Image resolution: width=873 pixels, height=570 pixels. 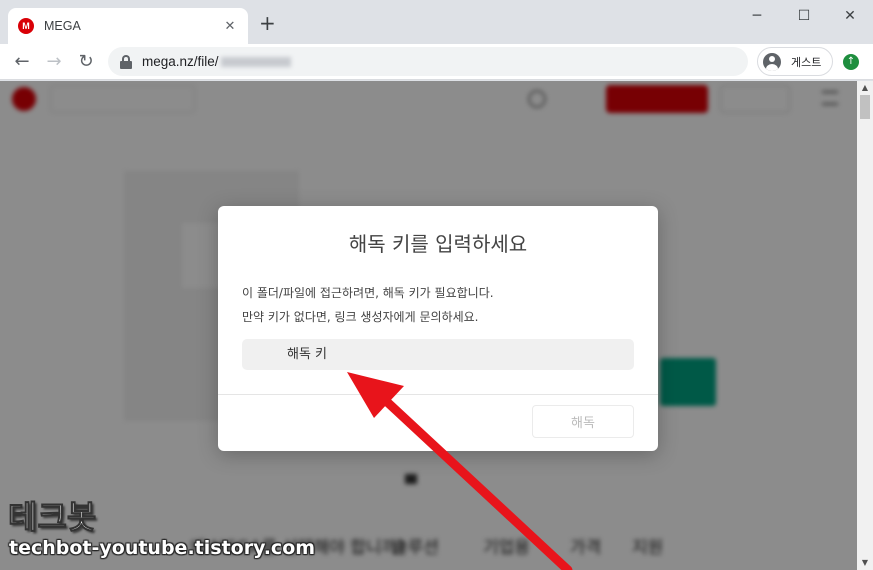 What do you see at coordinates (772, 61) in the screenshot?
I see `avatar-icon` at bounding box center [772, 61].